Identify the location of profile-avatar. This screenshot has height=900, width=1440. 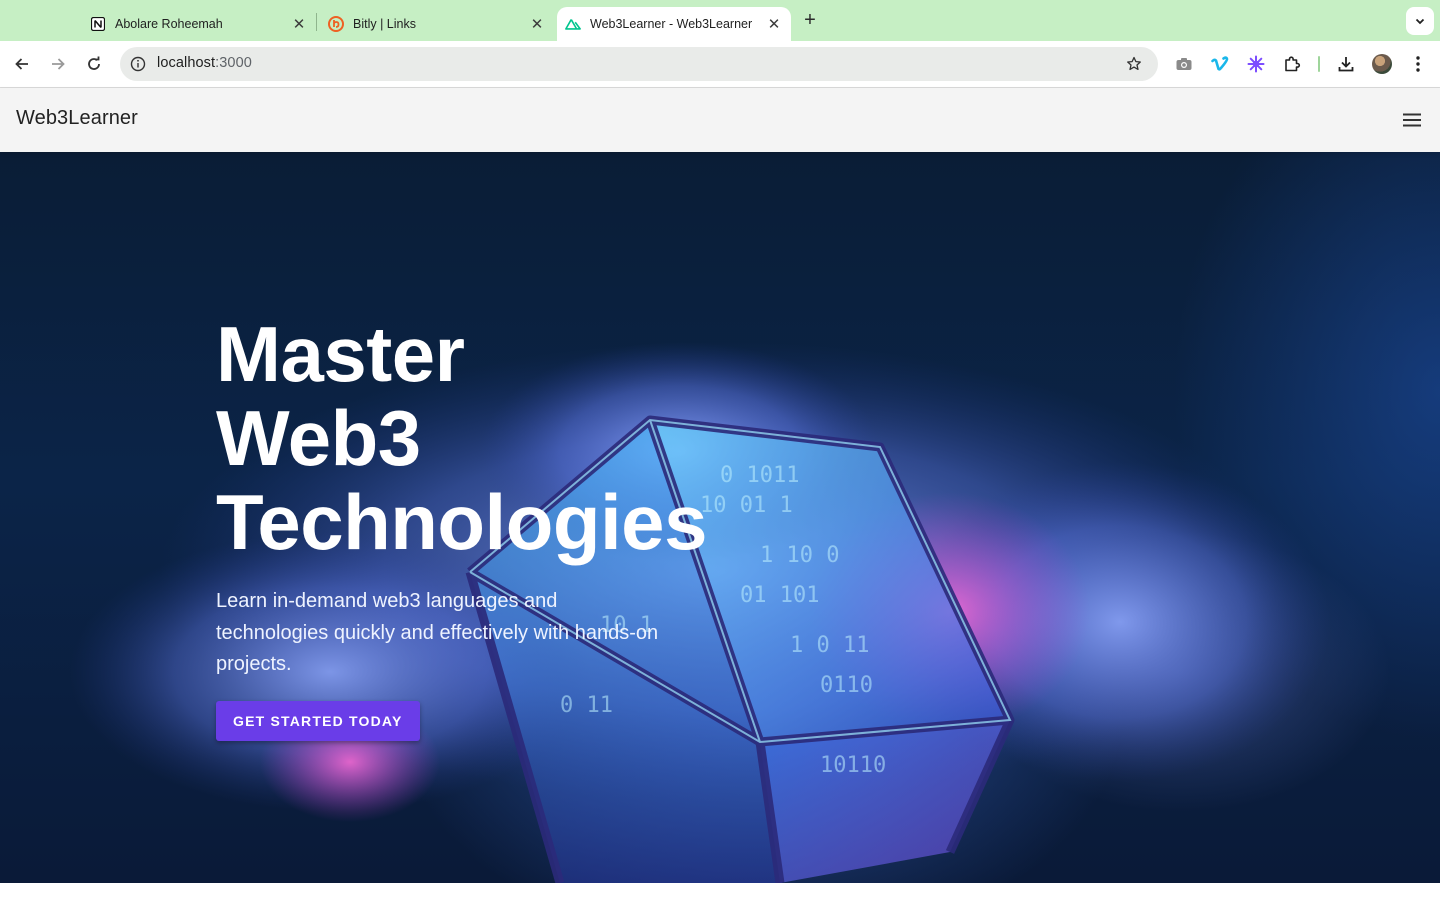
(1382, 64).